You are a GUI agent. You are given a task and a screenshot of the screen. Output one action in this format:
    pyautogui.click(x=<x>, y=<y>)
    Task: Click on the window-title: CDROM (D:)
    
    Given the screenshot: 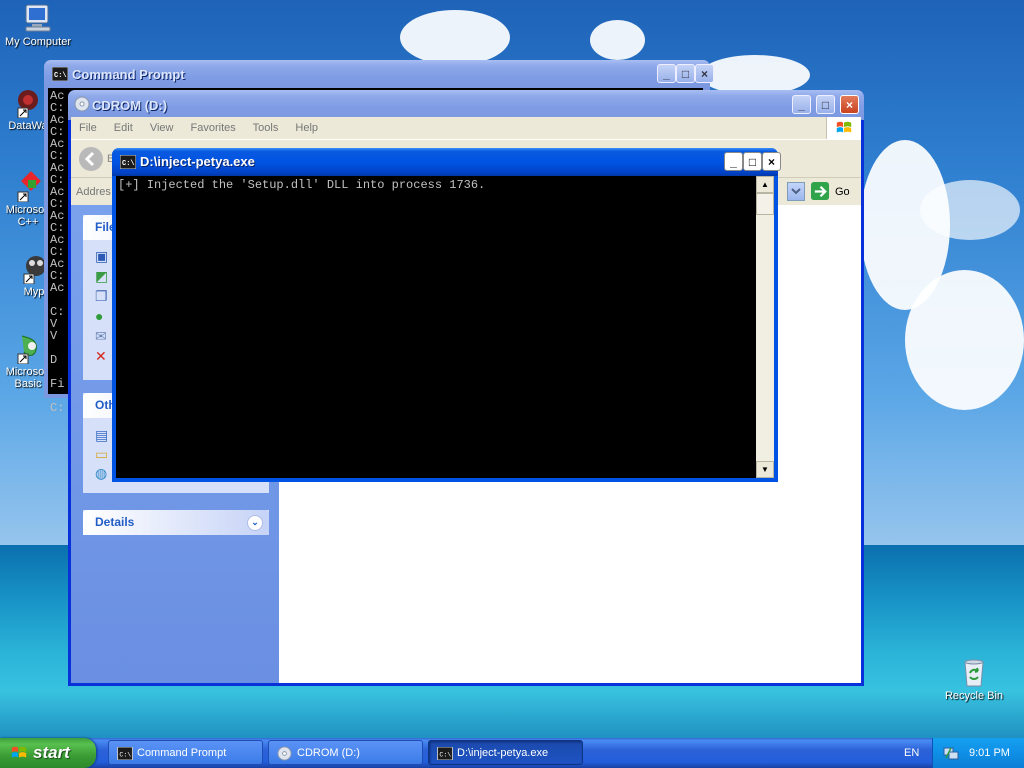 What is the action you would take?
    pyautogui.click(x=130, y=105)
    